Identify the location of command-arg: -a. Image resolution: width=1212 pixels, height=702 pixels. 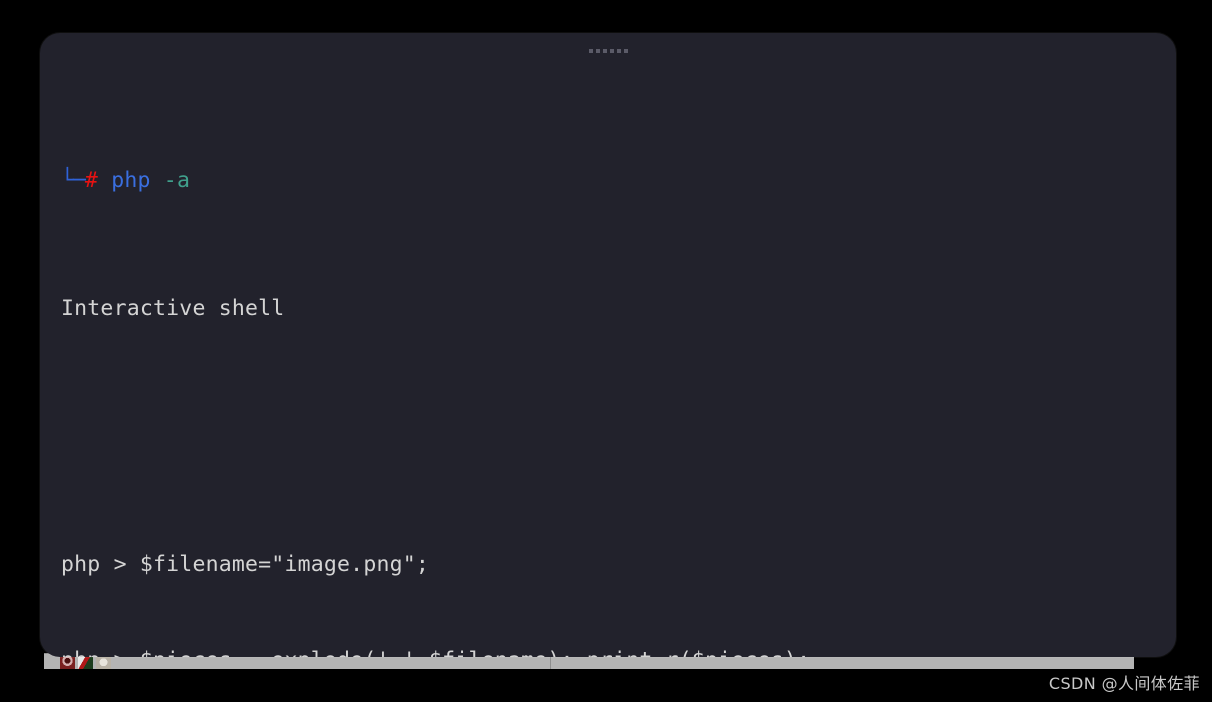
(177, 180).